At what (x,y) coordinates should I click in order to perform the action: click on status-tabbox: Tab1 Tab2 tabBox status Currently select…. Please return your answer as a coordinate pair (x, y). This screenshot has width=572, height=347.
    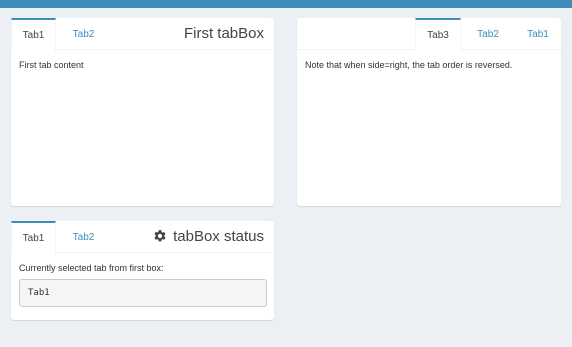
    Looking at the image, I should click on (142, 270).